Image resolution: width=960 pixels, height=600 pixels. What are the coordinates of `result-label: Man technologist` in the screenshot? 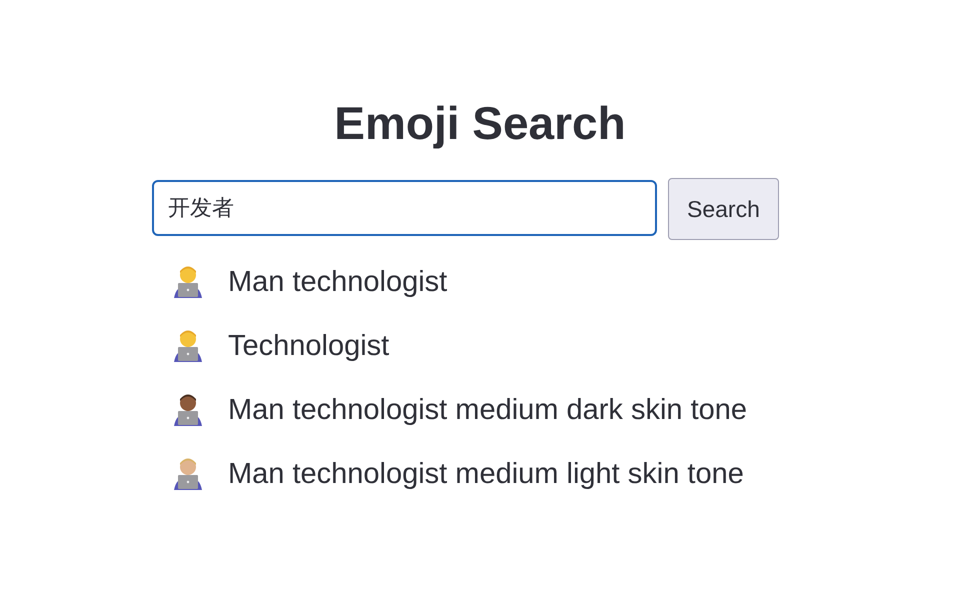 It's located at (338, 282).